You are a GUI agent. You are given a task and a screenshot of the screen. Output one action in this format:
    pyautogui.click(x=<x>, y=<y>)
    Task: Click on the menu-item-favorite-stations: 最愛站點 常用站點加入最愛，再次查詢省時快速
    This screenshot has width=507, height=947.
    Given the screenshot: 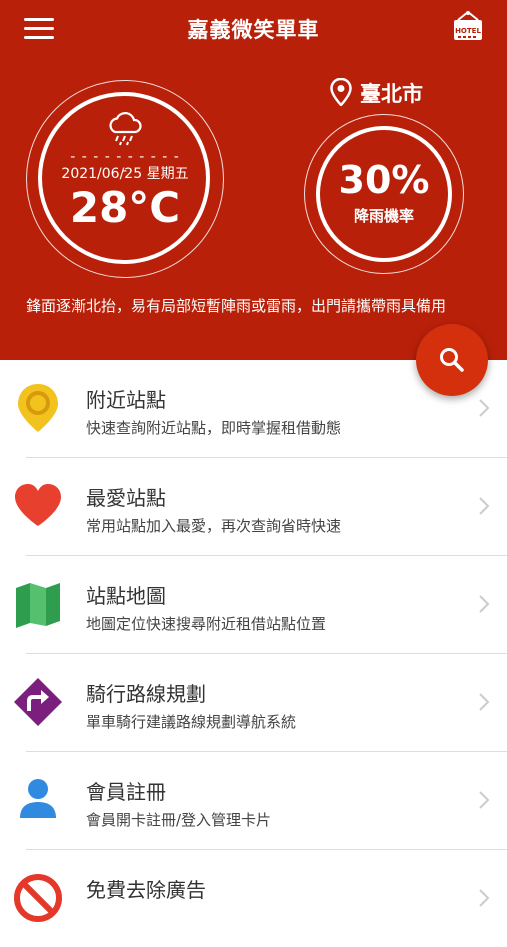 What is the action you would take?
    pyautogui.click(x=253, y=506)
    